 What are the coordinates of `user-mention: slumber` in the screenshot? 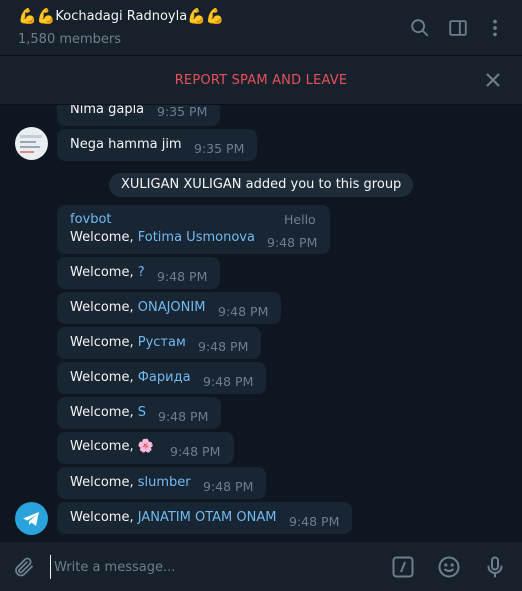 It's located at (164, 482).